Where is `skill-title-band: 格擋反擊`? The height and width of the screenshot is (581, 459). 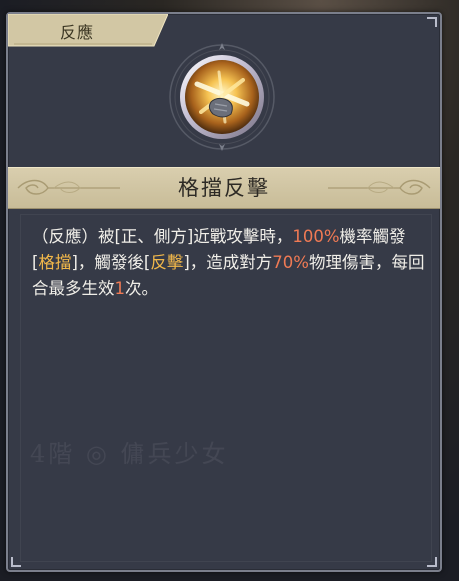 skill-title-band: 格擋反擊 is located at coordinates (224, 188).